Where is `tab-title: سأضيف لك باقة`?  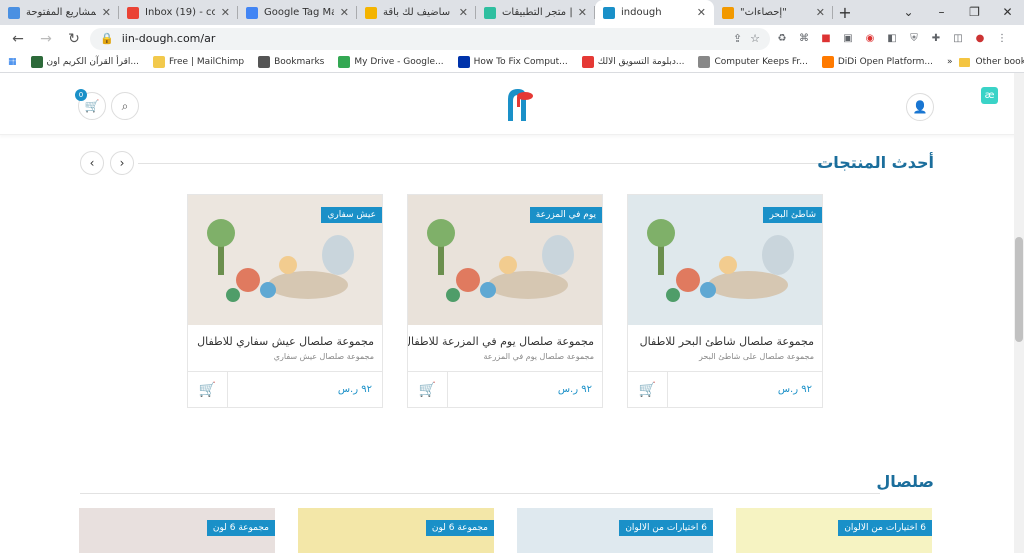 tab-title: سأضيف لك باقة is located at coordinates (417, 12).